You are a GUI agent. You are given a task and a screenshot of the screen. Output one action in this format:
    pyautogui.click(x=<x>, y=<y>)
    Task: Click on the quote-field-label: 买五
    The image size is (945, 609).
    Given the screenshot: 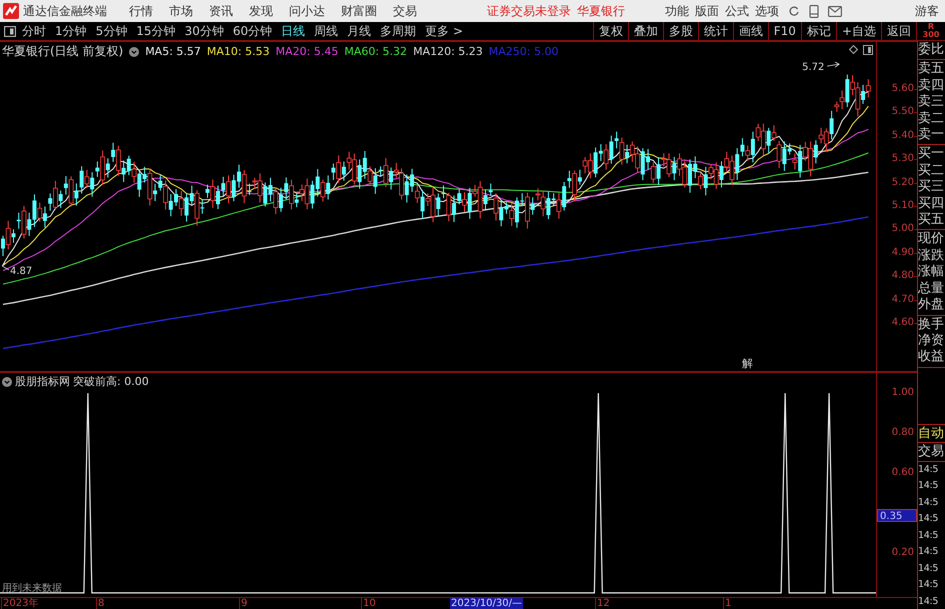 What is the action you would take?
    pyautogui.click(x=931, y=220)
    